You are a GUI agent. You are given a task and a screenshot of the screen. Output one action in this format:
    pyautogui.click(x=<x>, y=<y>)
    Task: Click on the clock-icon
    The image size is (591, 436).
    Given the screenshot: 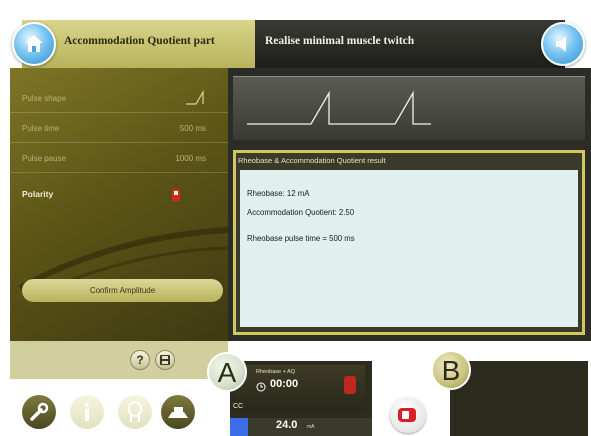 What is the action you would take?
    pyautogui.click(x=261, y=388)
    